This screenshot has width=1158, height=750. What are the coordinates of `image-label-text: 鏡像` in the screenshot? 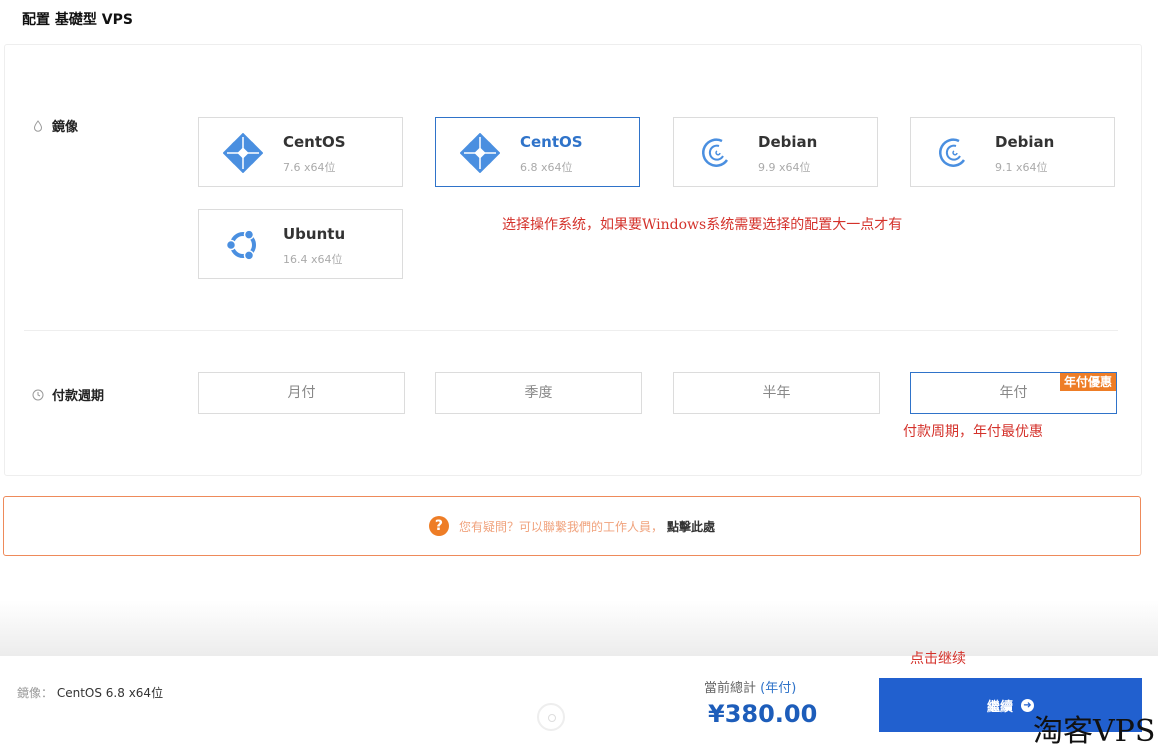 It's located at (65, 127).